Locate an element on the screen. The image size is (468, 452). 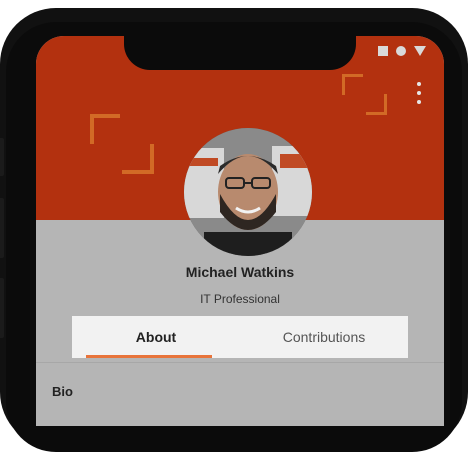
status-bar is located at coordinates (402, 51).